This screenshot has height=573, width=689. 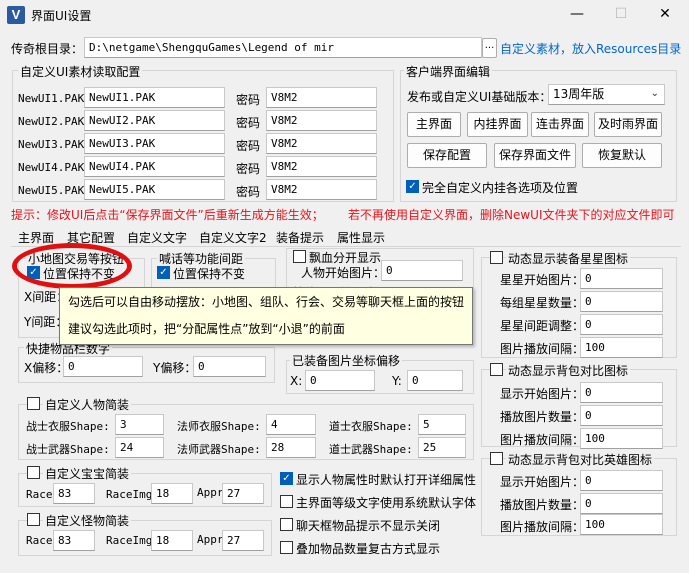 I want to click on hero-input-3: 100, so click(x=621, y=524).